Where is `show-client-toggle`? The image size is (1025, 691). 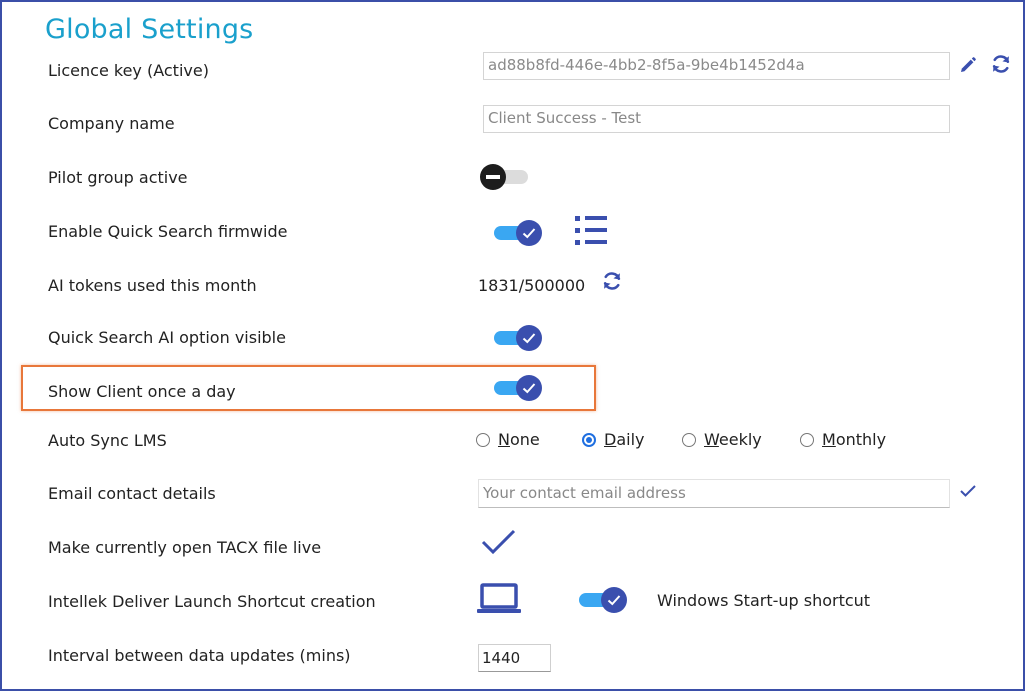 show-client-toggle is located at coordinates (518, 388).